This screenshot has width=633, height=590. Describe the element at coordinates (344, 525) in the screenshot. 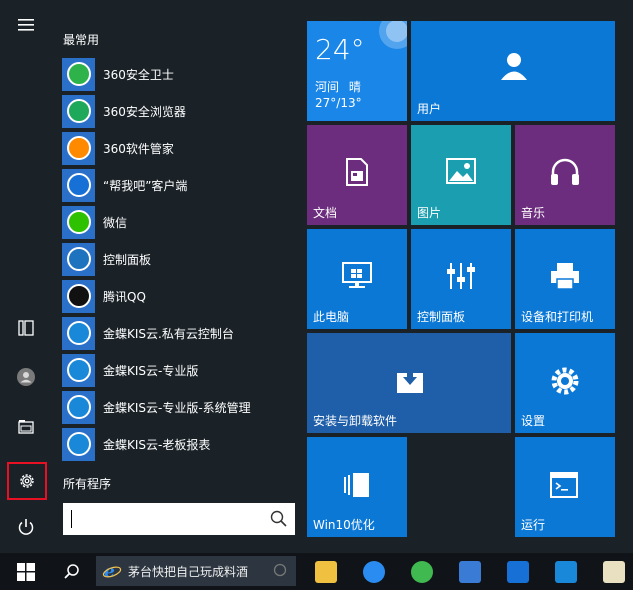

I see `tile-label: Win10优化` at that location.